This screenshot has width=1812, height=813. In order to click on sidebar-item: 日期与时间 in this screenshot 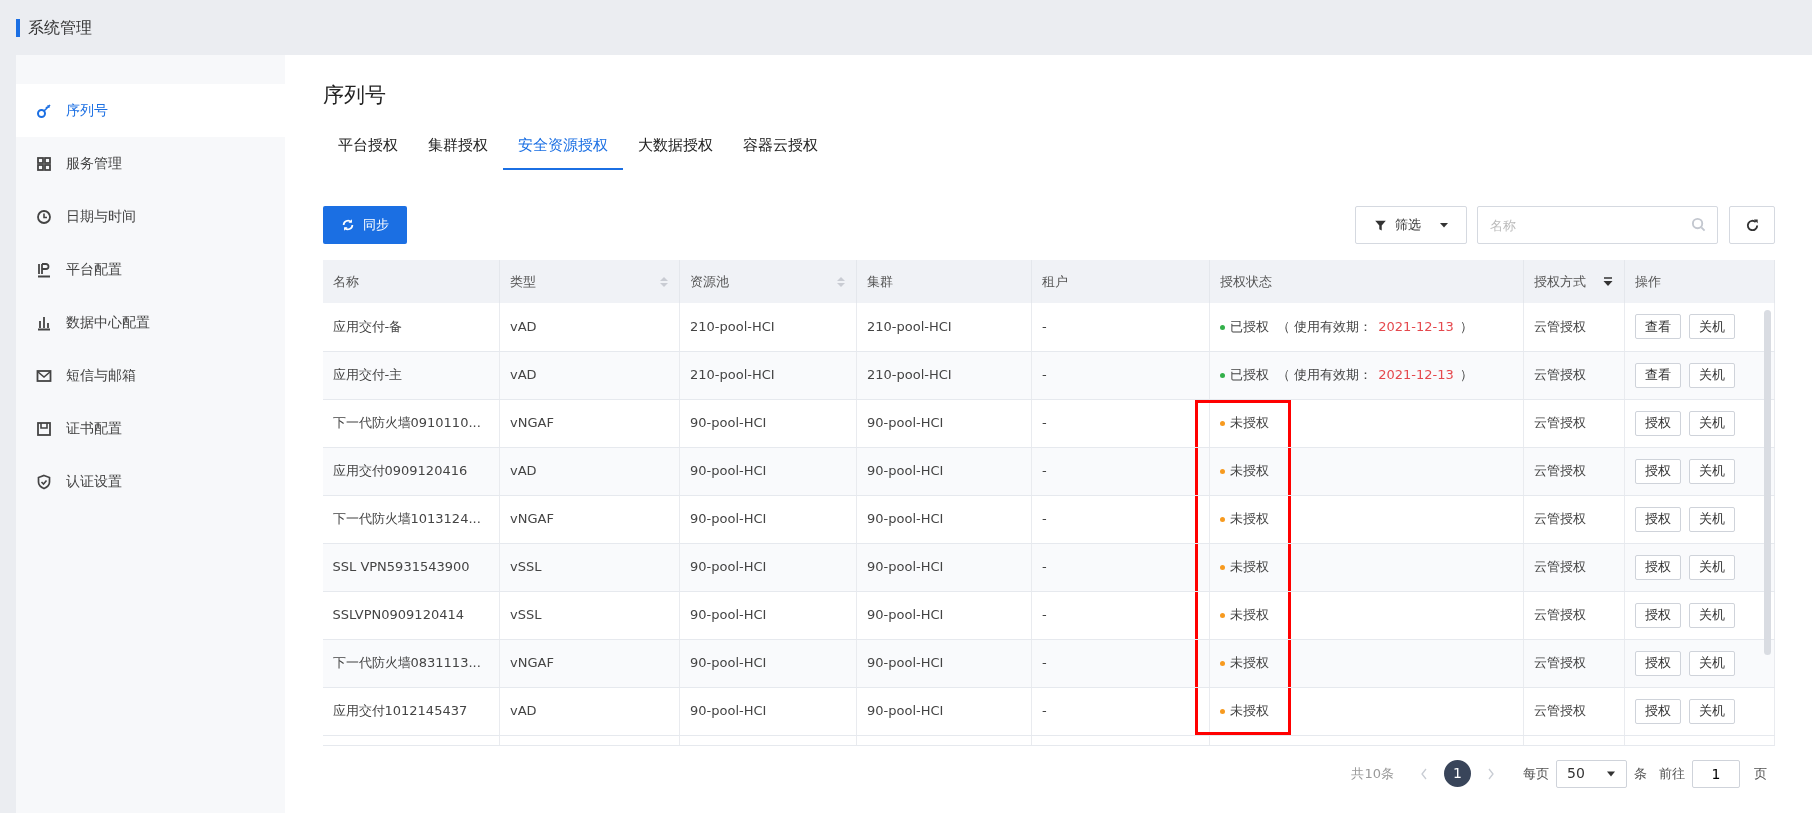, I will do `click(150, 216)`.